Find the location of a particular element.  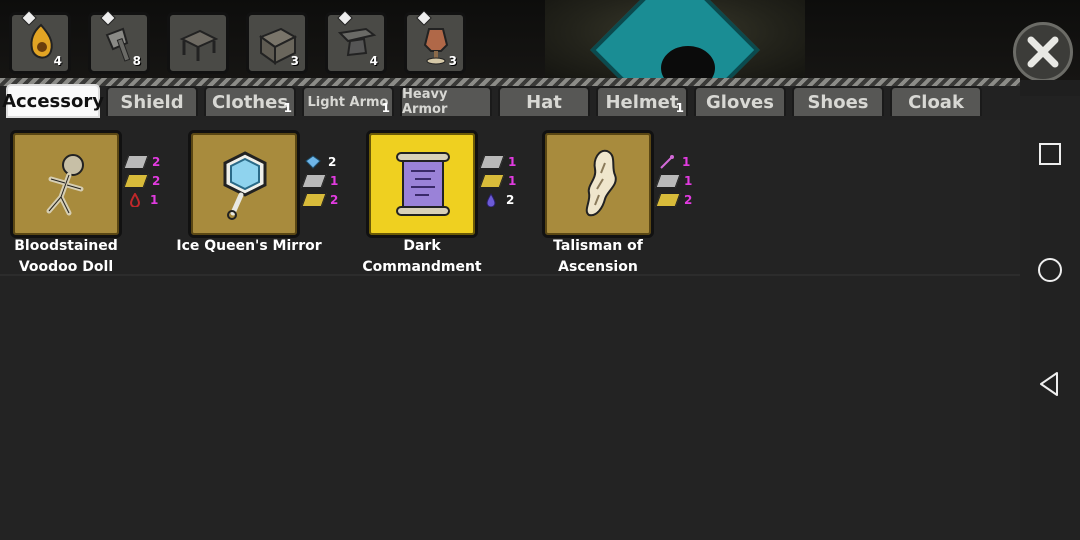

close-button is located at coordinates (1043, 51).